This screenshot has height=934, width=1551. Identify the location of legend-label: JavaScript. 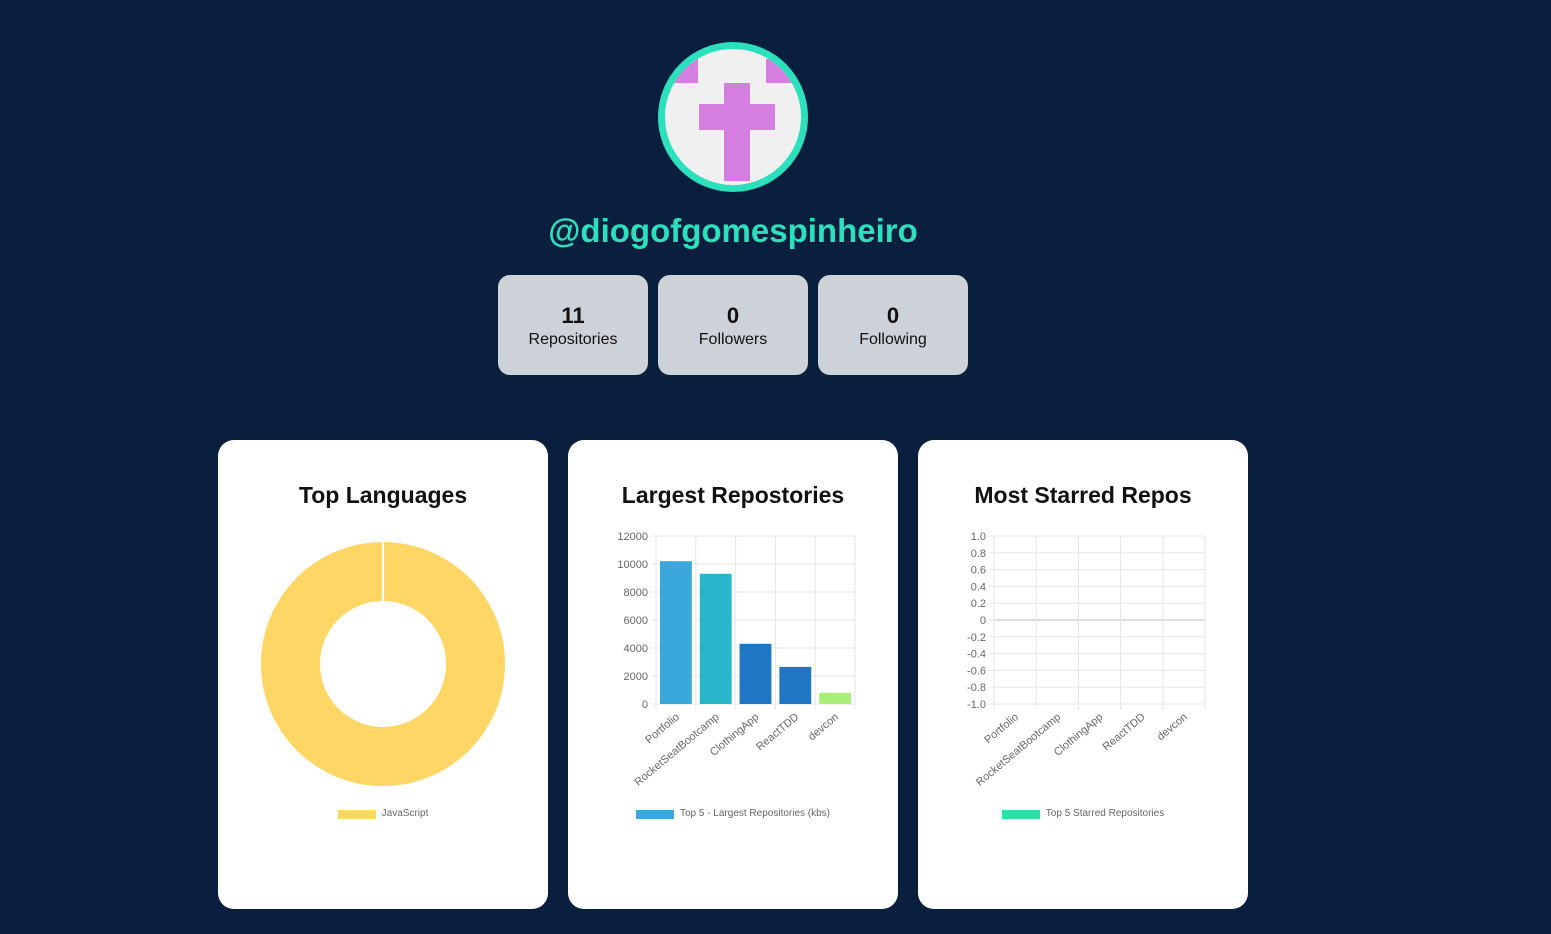
(405, 813).